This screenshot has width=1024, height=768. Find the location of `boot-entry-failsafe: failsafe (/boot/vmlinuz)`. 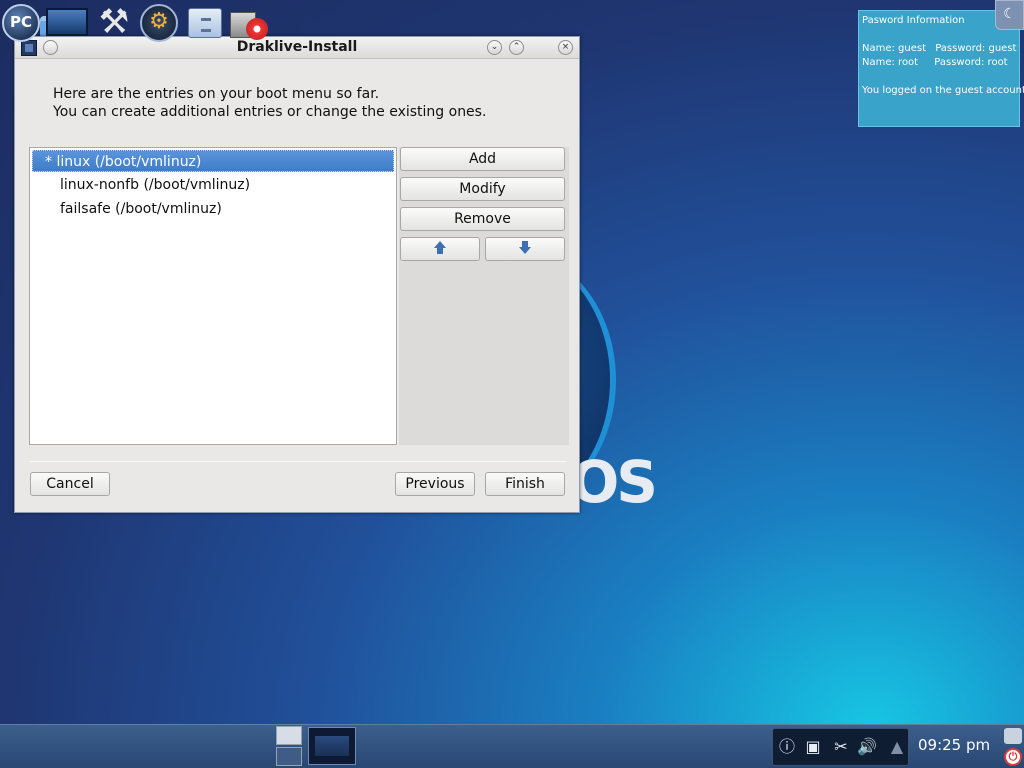

boot-entry-failsafe: failsafe (/boot/vmlinuz) is located at coordinates (213, 209).